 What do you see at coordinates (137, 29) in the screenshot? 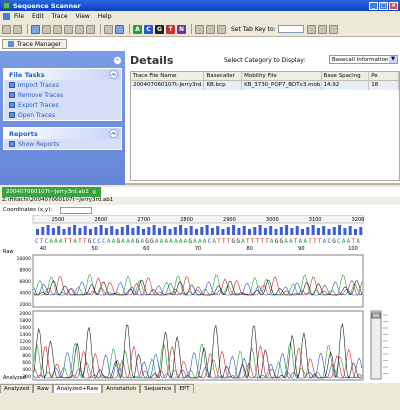
I see `base-a-button: A` at bounding box center [137, 29].